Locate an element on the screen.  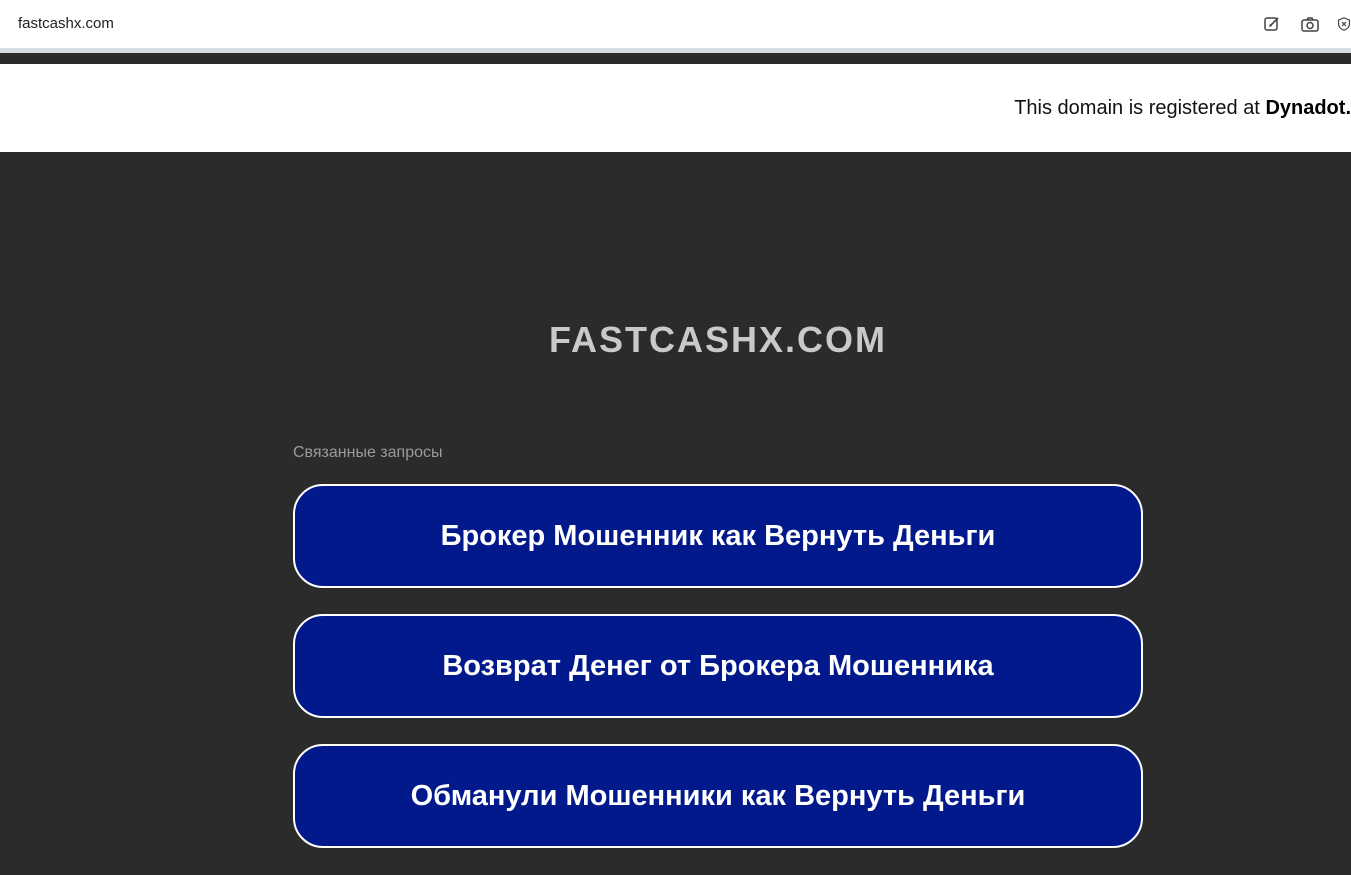
camera-icon is located at coordinates (1310, 24).